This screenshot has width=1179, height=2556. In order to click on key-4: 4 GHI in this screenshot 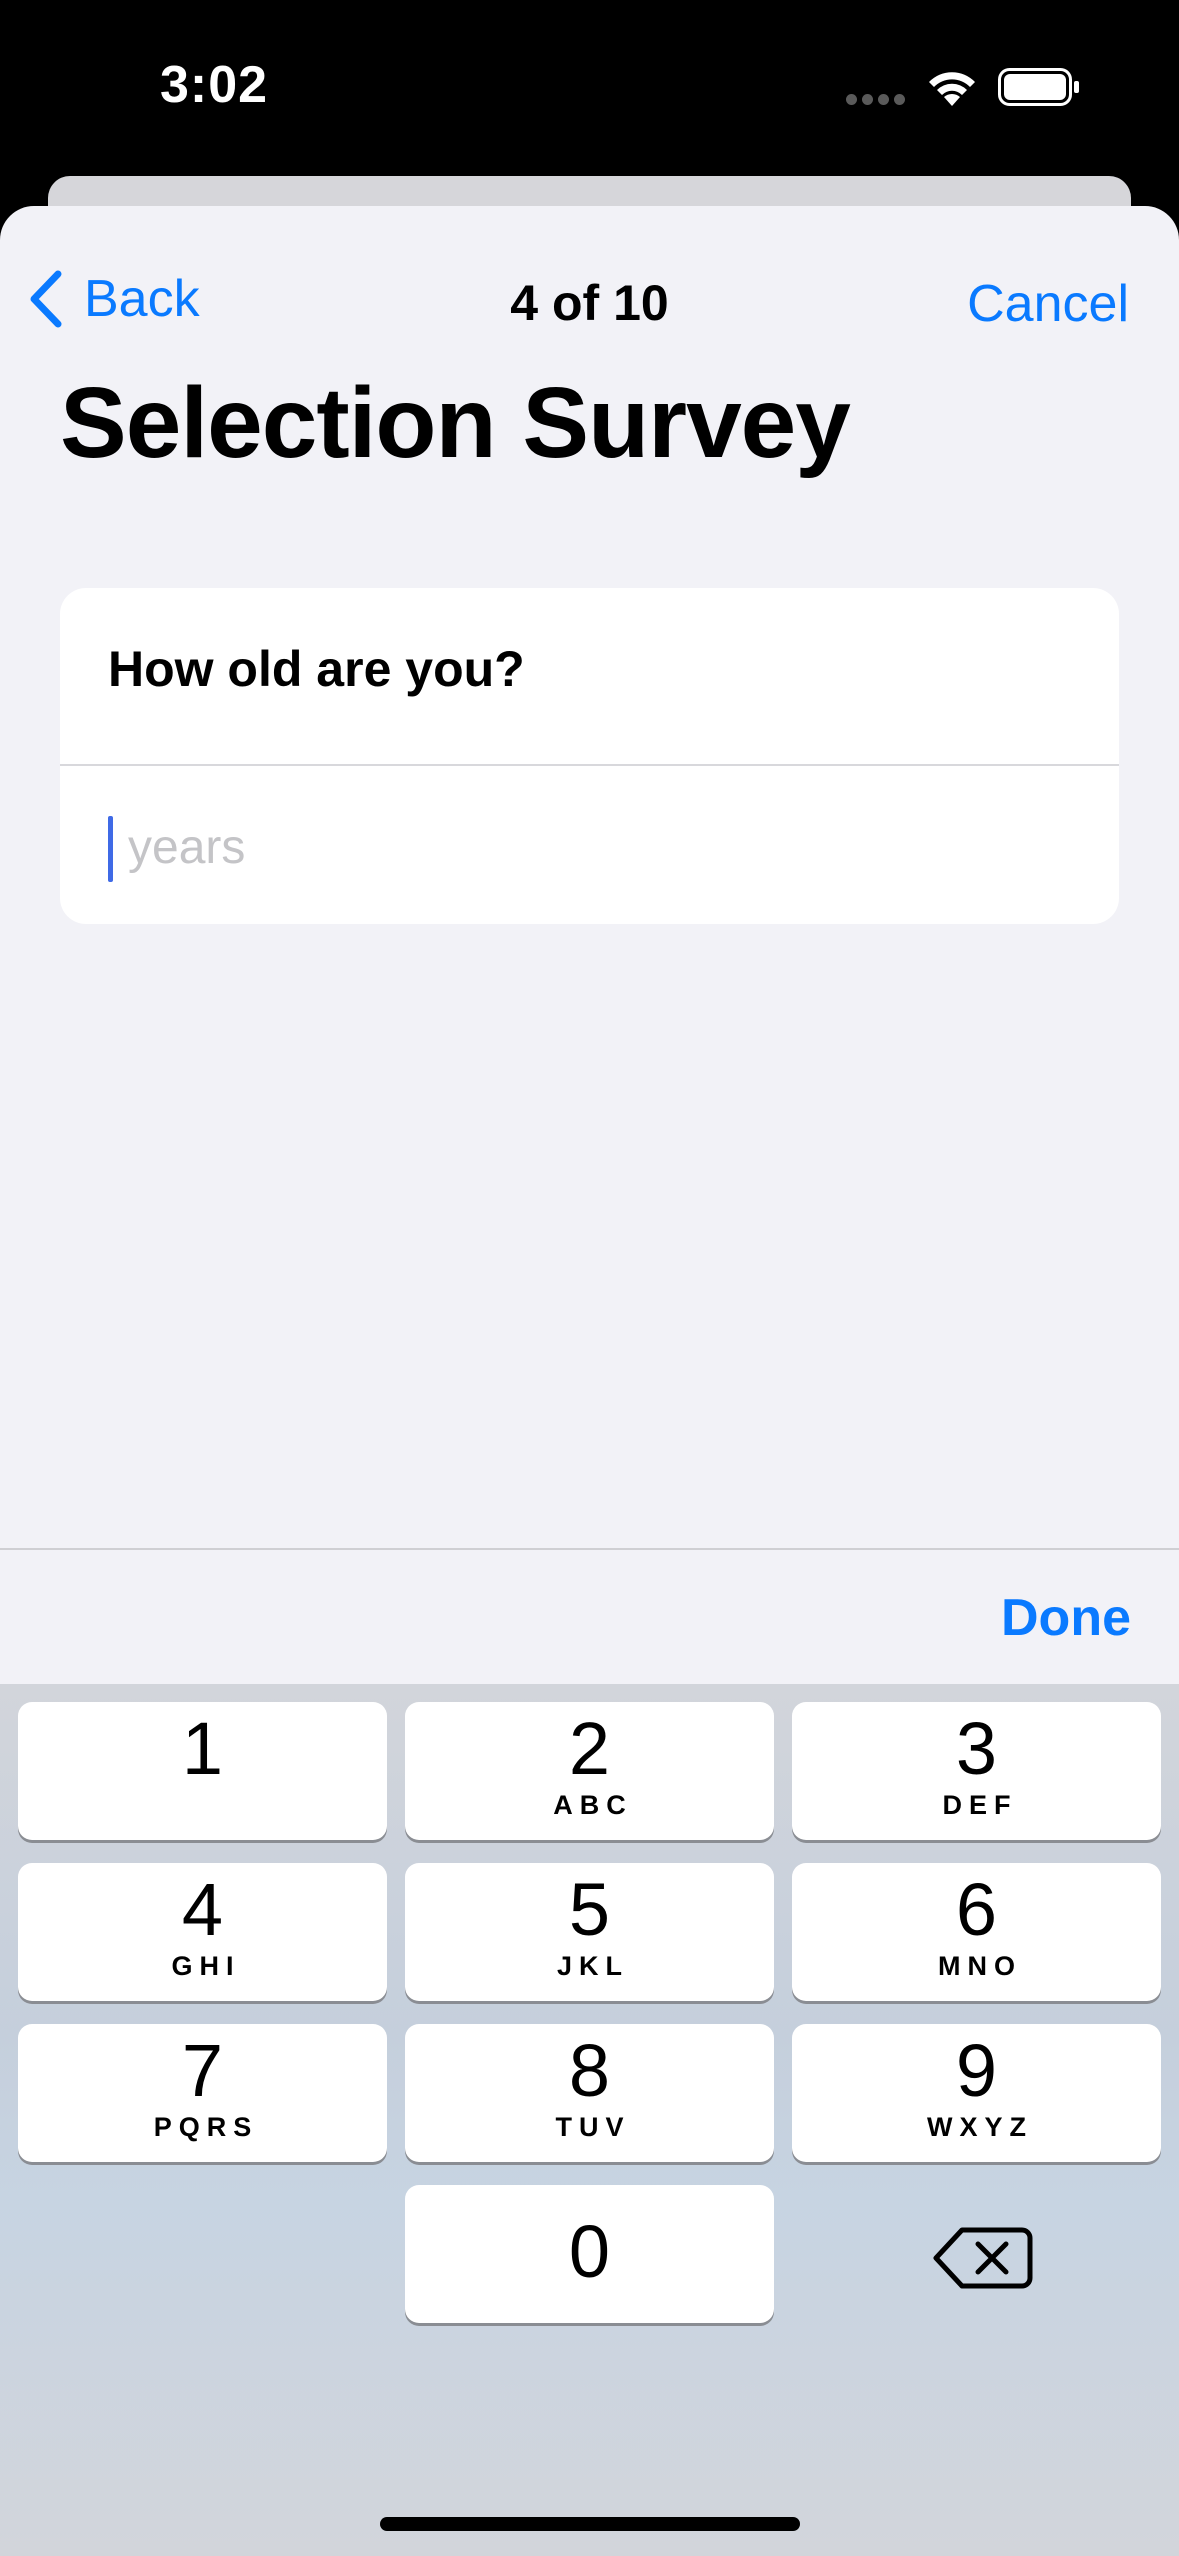, I will do `click(202, 1932)`.